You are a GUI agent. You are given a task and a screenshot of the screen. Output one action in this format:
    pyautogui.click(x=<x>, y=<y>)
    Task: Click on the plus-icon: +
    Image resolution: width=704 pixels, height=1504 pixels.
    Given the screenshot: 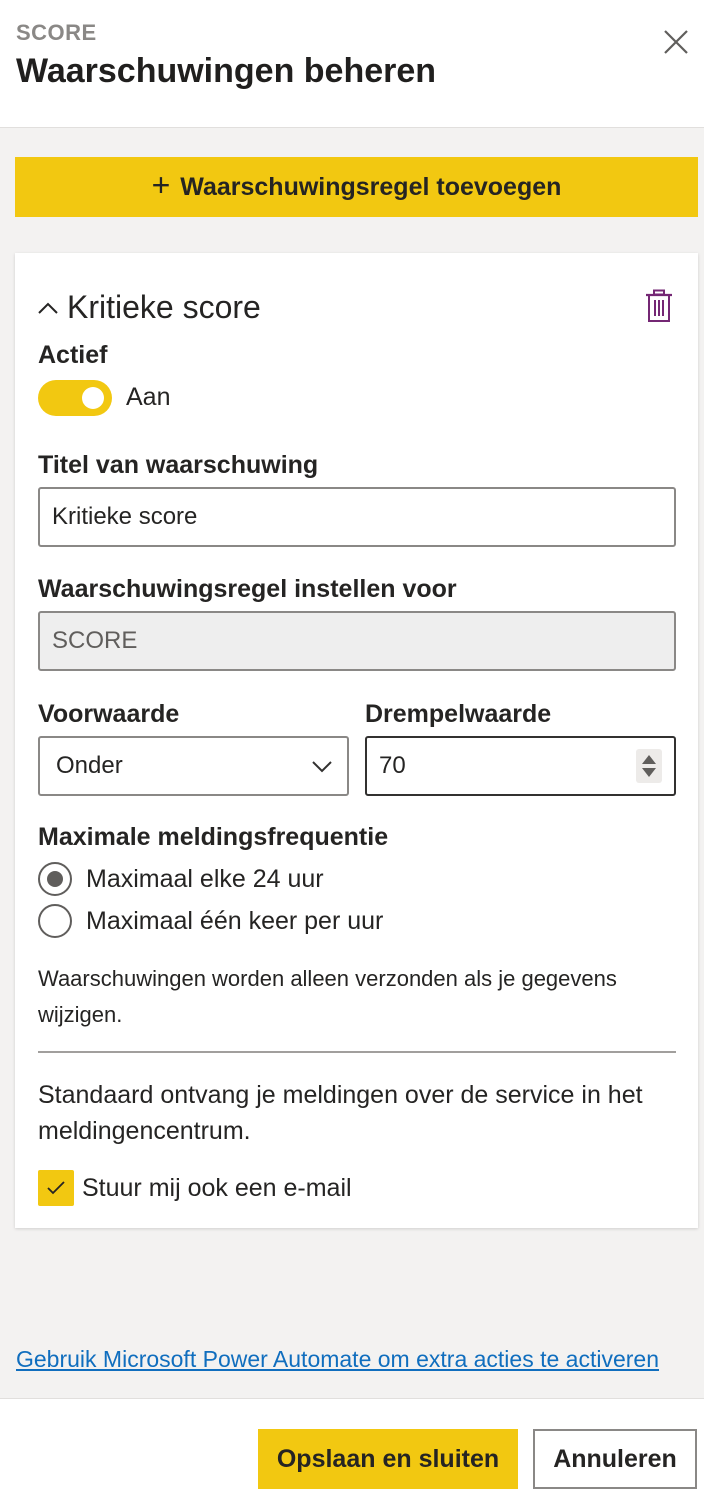 What is the action you would take?
    pyautogui.click(x=161, y=185)
    